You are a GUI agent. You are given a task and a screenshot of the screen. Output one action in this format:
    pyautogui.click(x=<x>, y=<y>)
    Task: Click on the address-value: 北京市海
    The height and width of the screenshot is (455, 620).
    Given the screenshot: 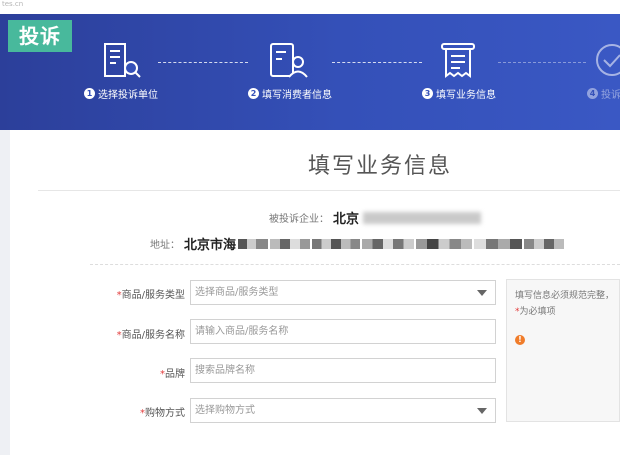 What is the action you would take?
    pyautogui.click(x=210, y=245)
    